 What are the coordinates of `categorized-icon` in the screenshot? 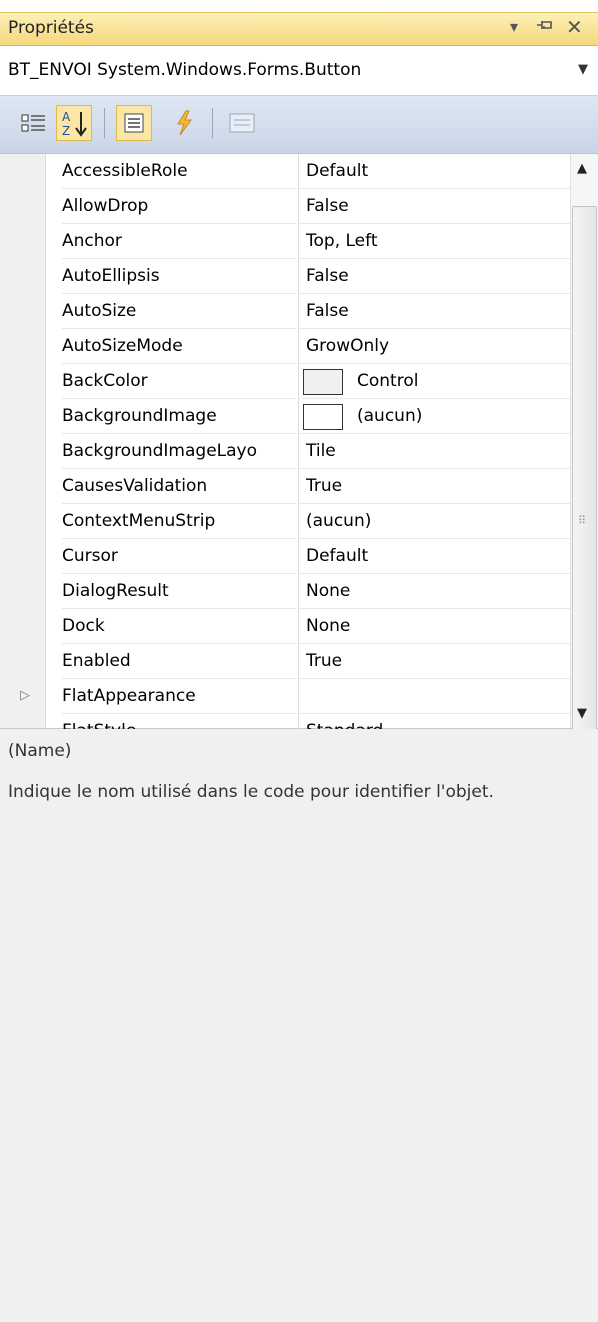 It's located at (34, 123).